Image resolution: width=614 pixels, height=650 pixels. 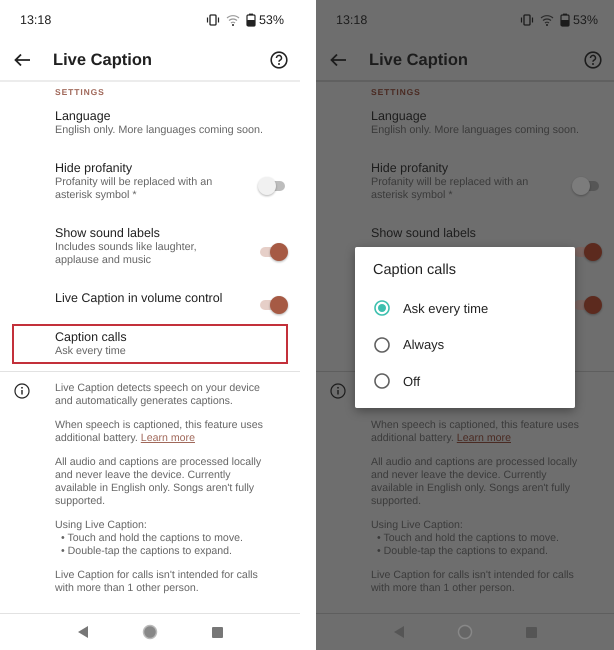 What do you see at coordinates (83, 632) in the screenshot?
I see `nav-back-icon` at bounding box center [83, 632].